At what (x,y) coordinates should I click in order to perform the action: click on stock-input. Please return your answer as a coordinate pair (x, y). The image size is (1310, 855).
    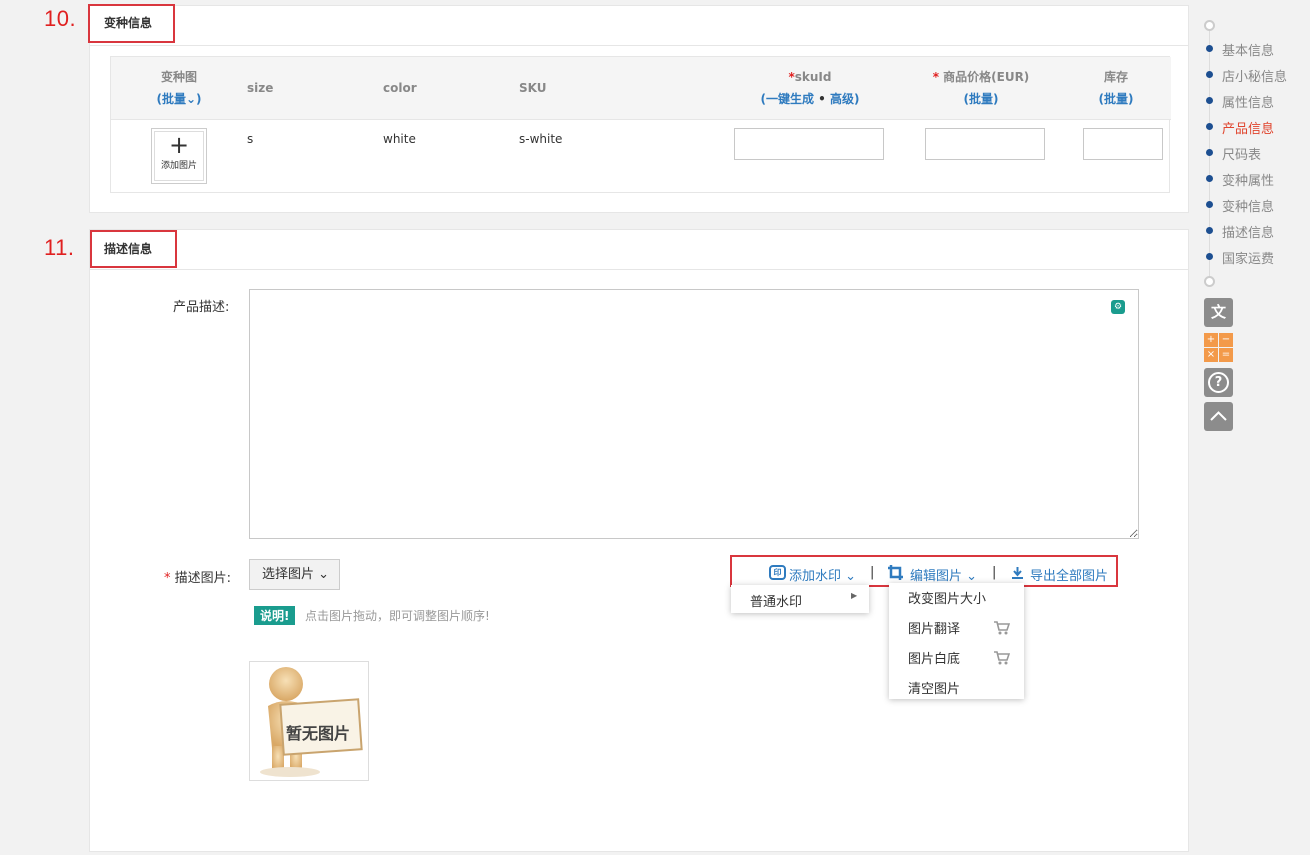
    Looking at the image, I should click on (1123, 143).